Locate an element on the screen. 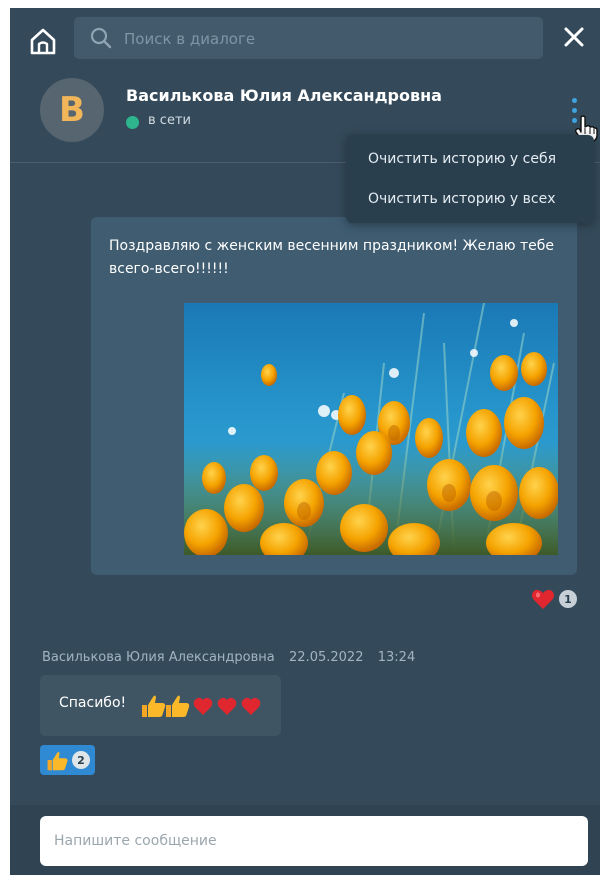  search-box is located at coordinates (308, 39).